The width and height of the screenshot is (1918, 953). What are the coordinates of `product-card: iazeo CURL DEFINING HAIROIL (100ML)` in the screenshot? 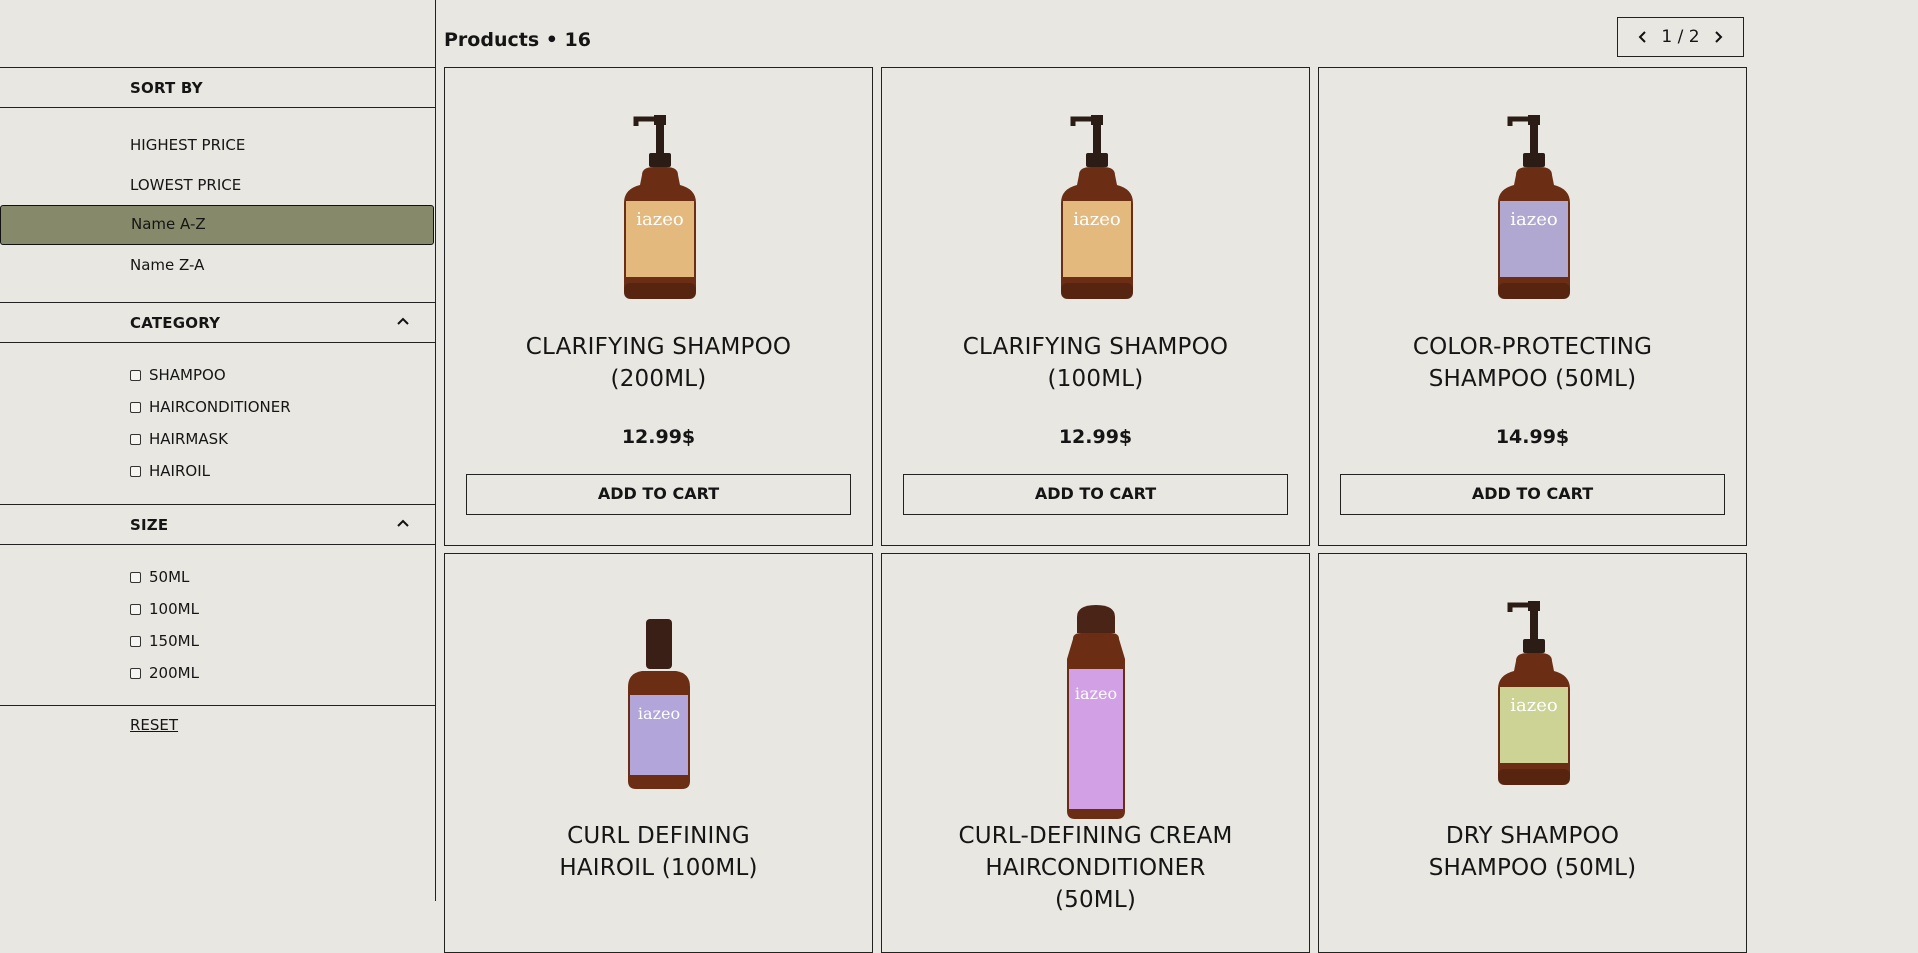 It's located at (658, 753).